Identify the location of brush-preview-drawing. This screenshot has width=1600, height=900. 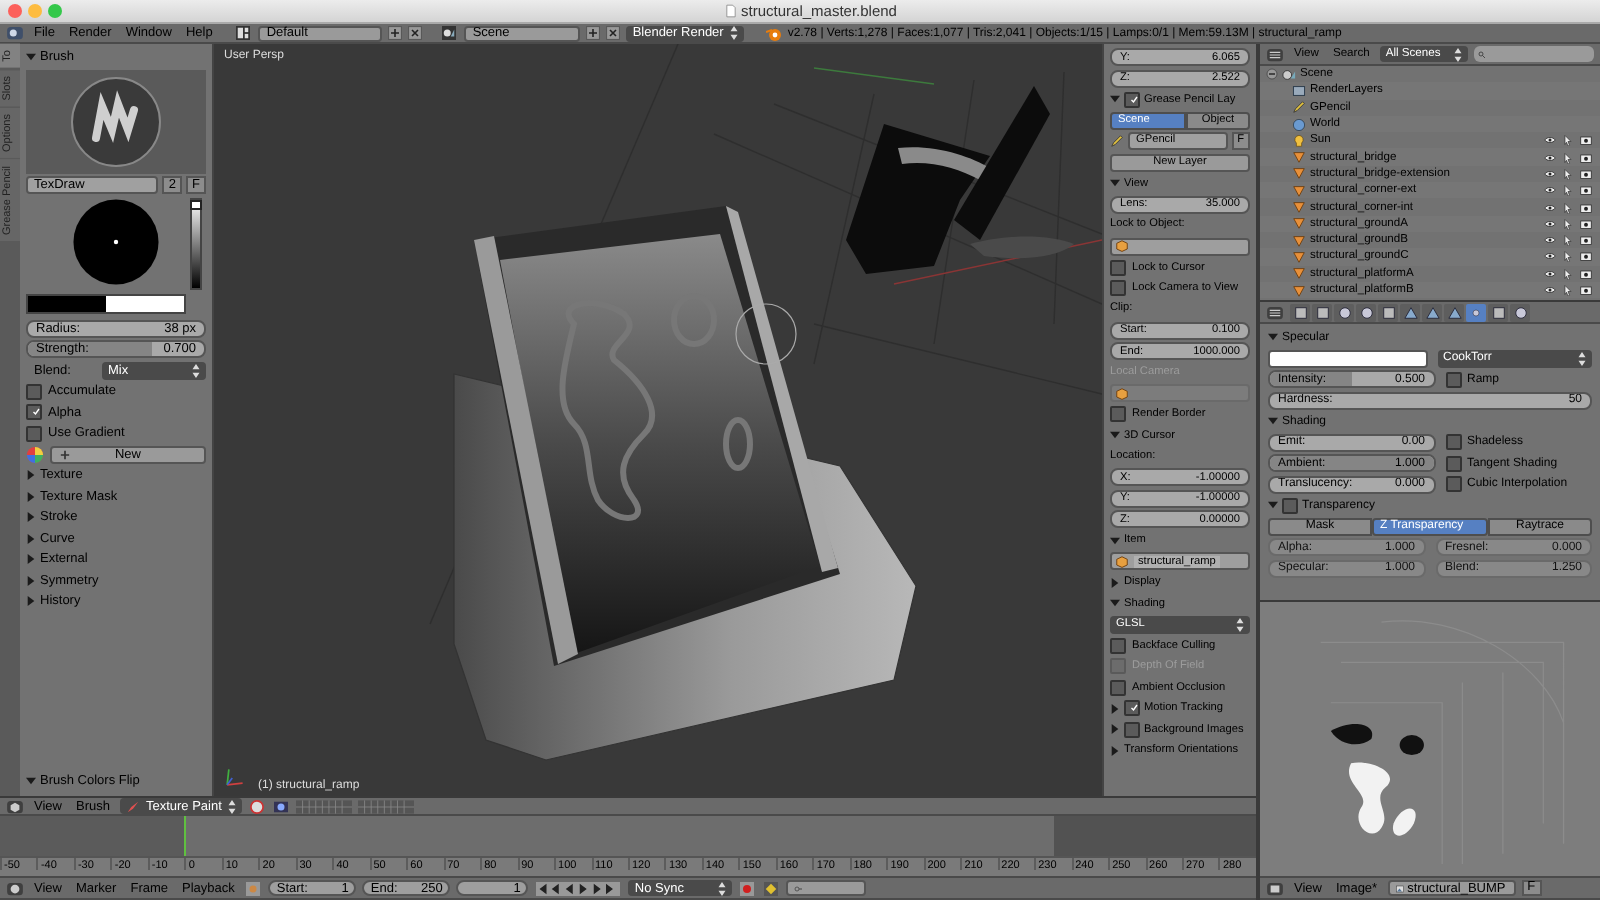
(116, 121).